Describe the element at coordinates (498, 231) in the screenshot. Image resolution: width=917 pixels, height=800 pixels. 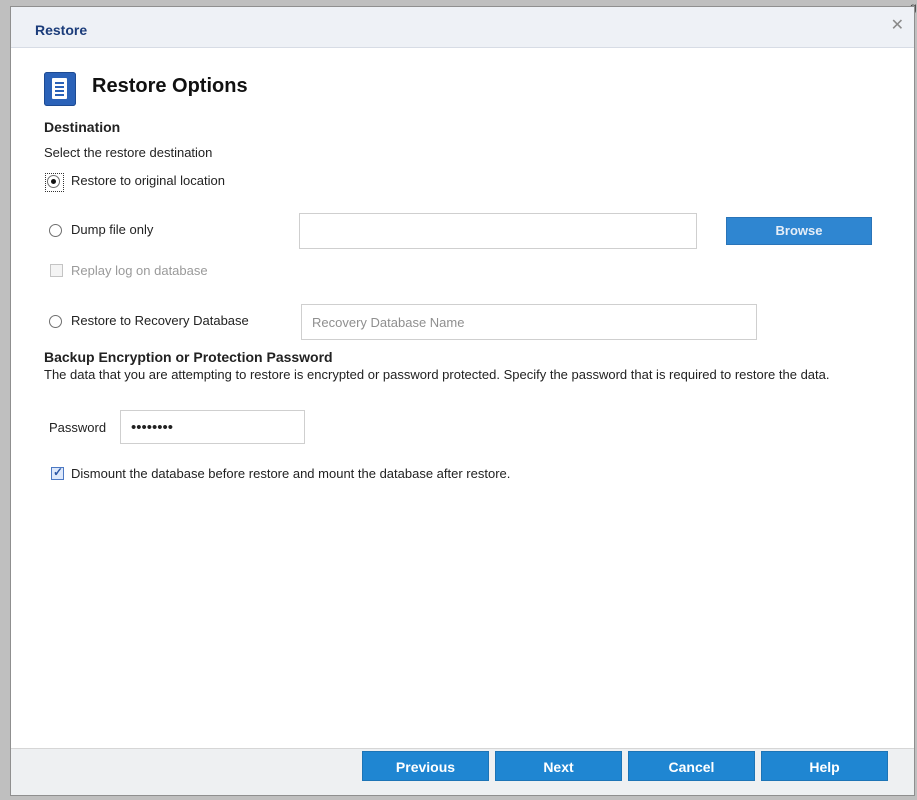
I see `dump-path-input` at that location.